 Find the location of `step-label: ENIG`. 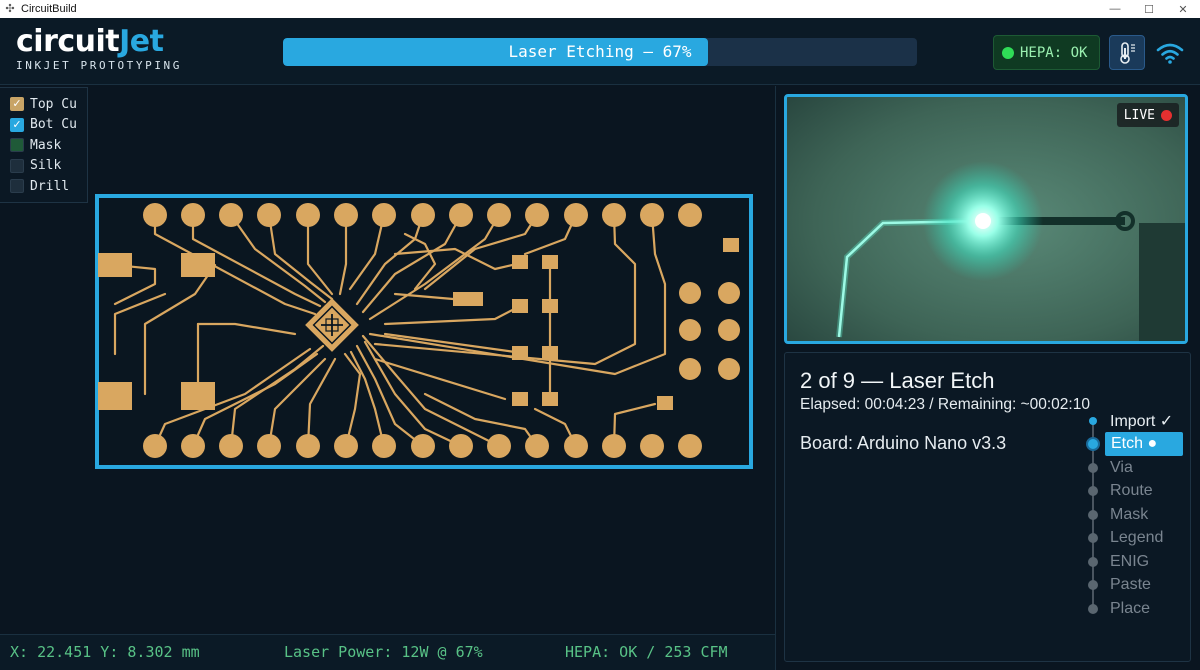

step-label: ENIG is located at coordinates (1130, 561).